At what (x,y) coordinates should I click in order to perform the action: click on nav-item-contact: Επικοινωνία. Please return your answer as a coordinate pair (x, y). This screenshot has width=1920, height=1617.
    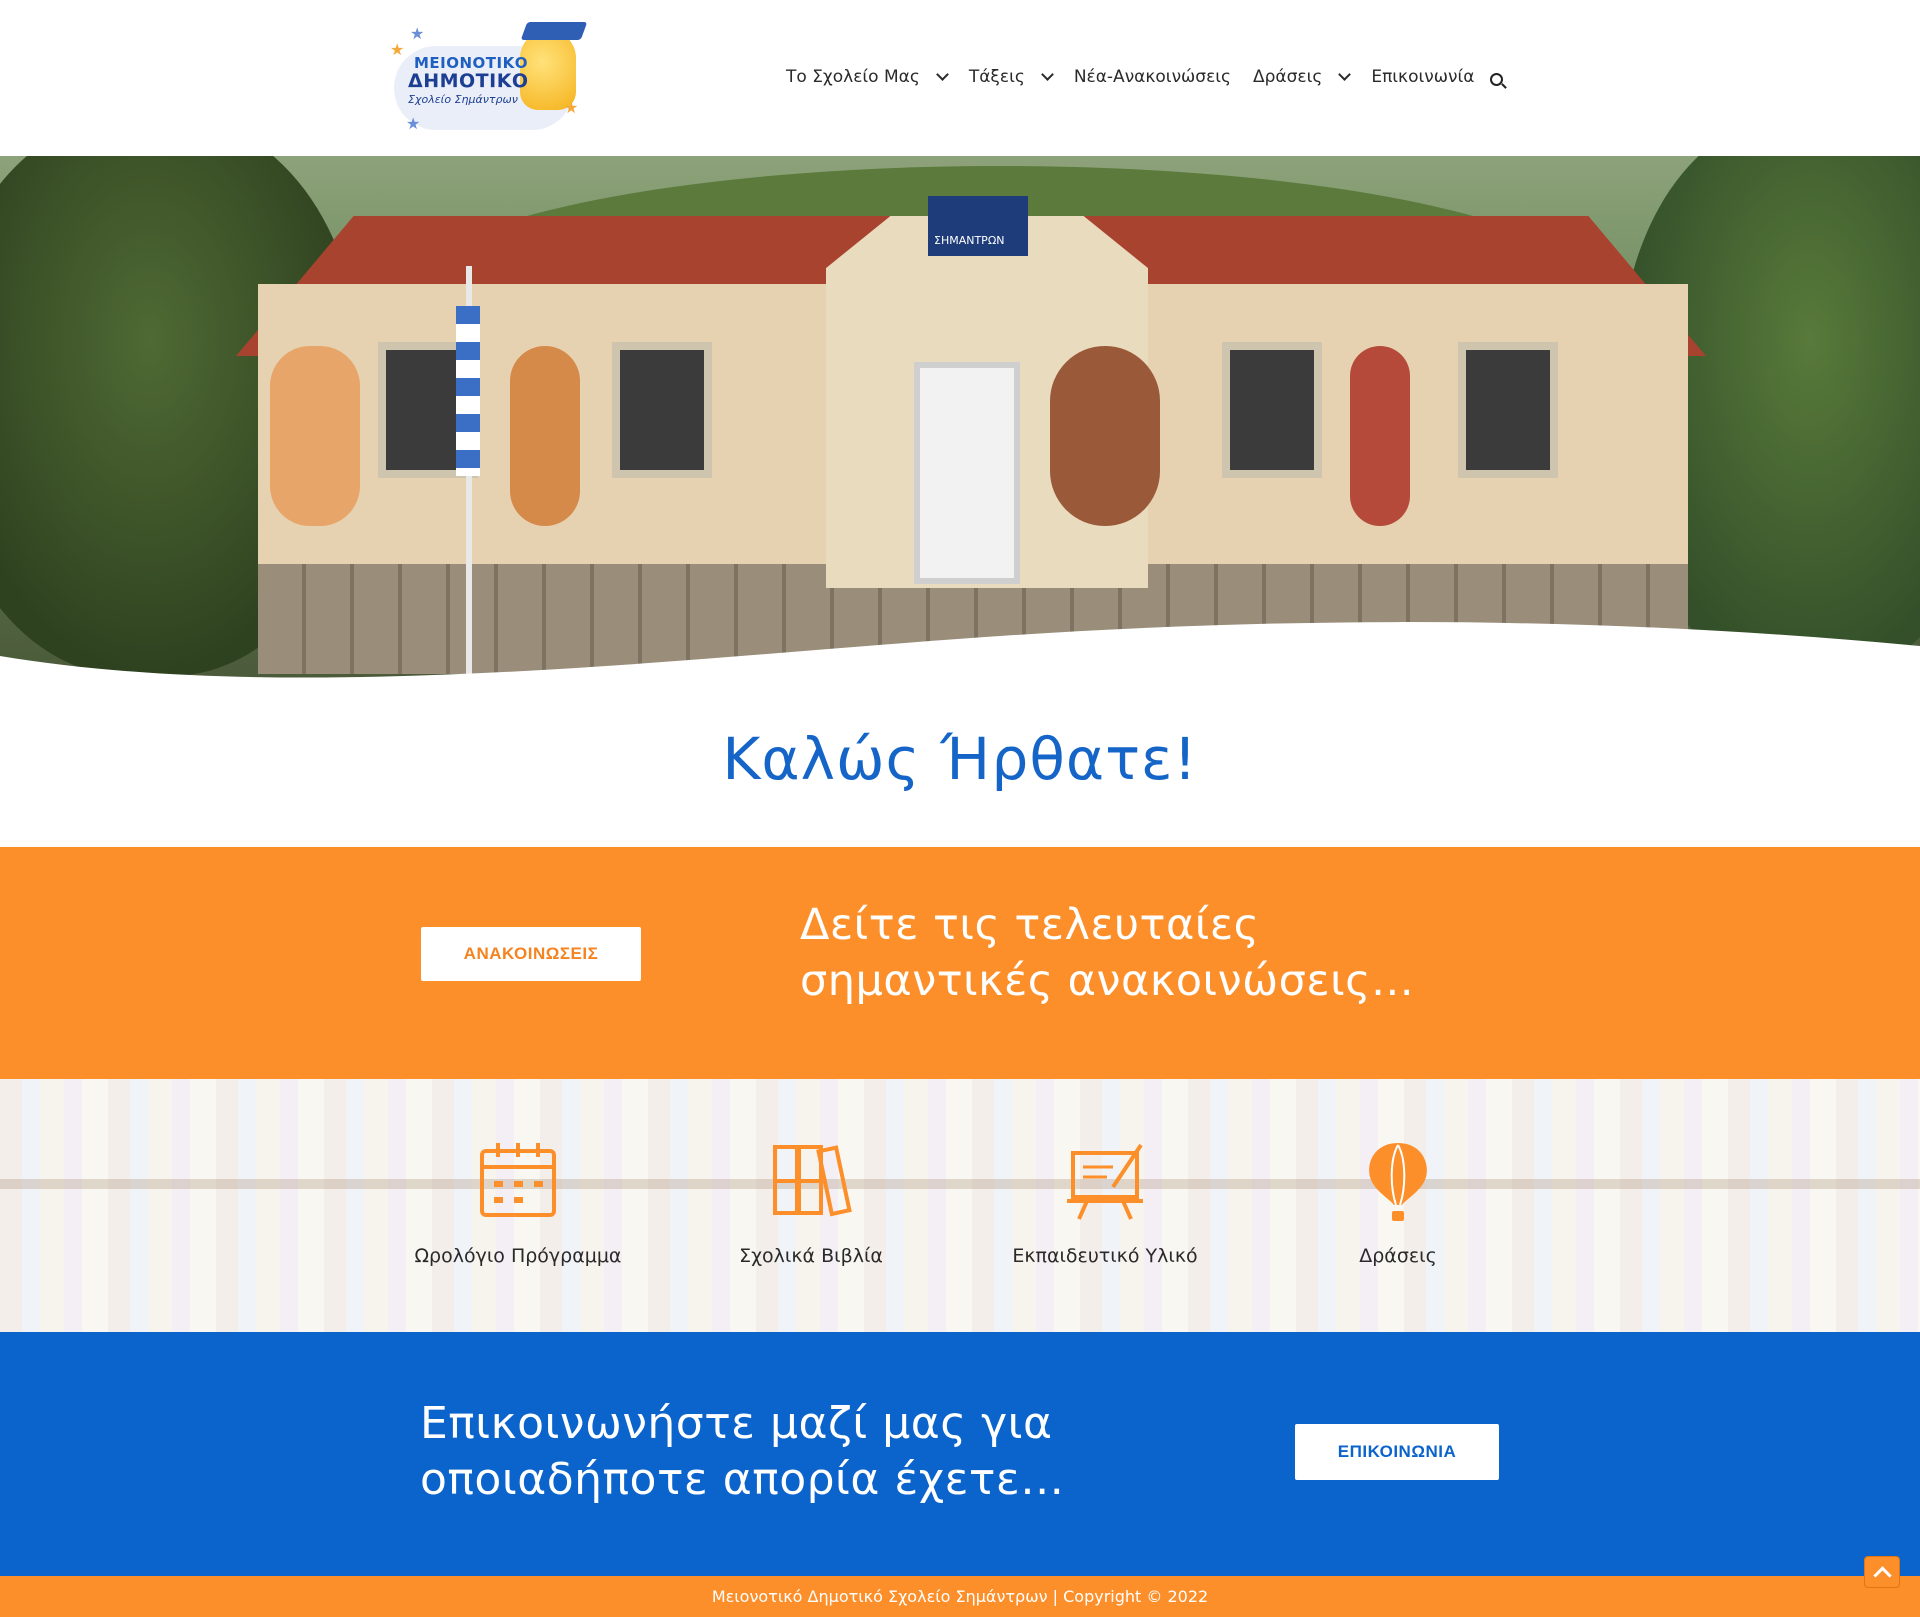
    Looking at the image, I should click on (1422, 77).